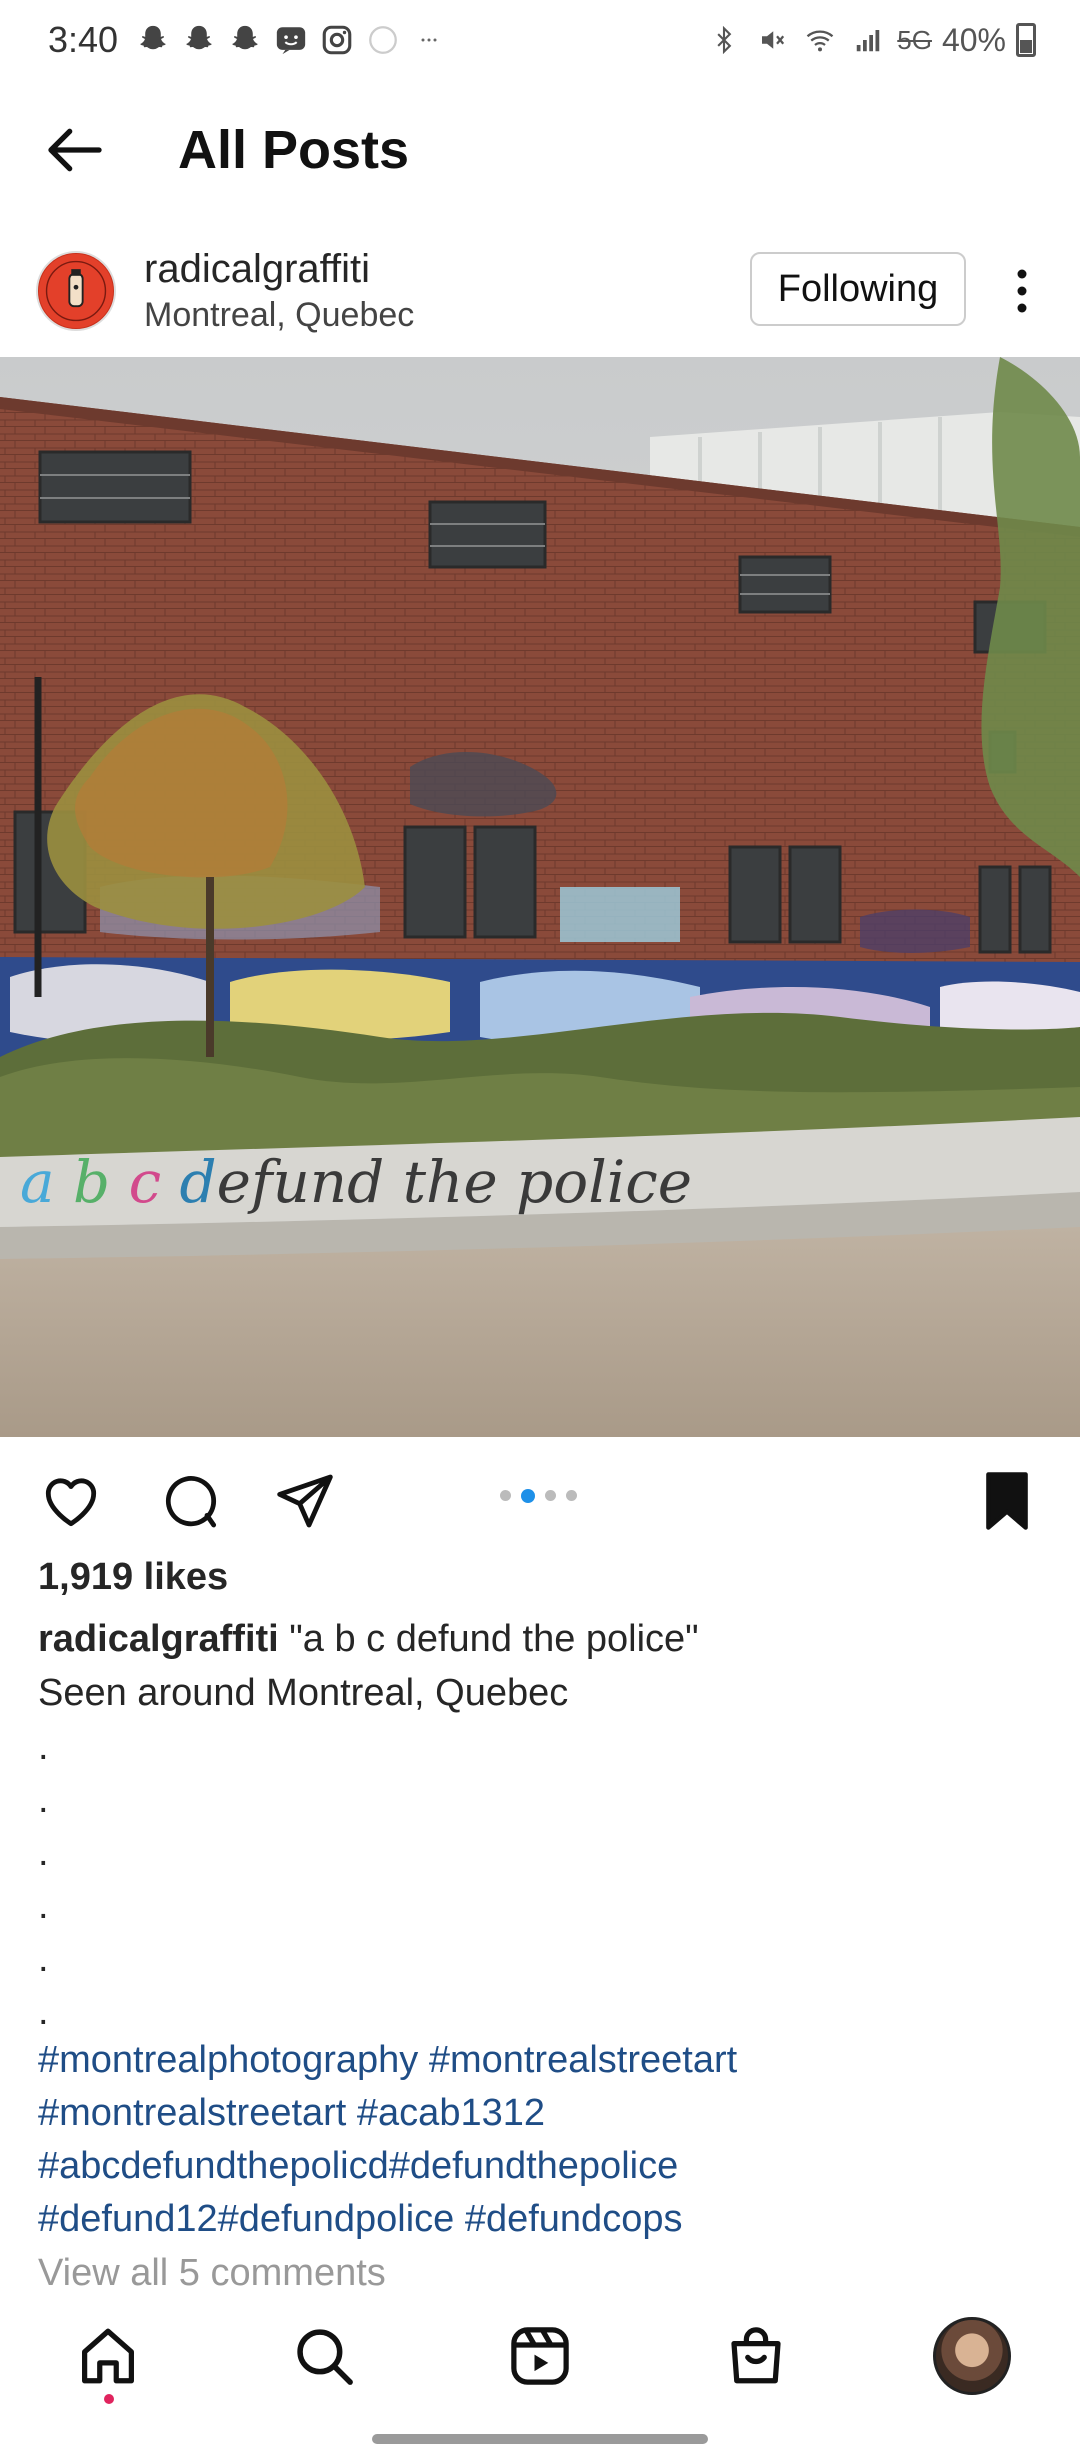 This screenshot has width=1080, height=2460. I want to click on nav-home, so click(108, 2356).